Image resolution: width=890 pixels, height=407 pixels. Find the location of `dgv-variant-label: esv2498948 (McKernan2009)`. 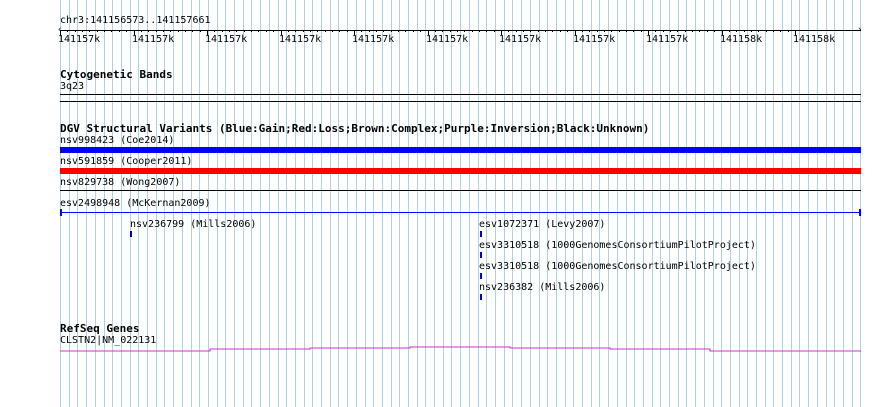

dgv-variant-label: esv2498948 (McKernan2009) is located at coordinates (135, 204).